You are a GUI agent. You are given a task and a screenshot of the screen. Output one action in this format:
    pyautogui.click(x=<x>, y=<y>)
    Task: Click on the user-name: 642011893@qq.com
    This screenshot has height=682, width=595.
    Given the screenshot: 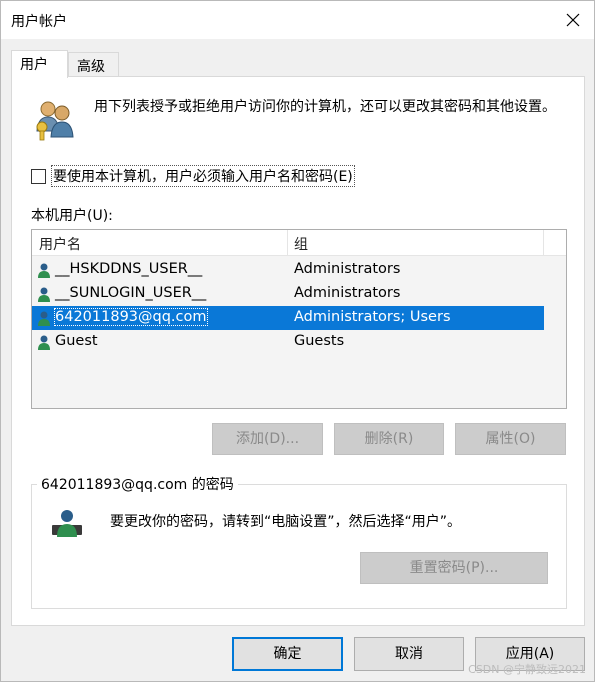 What is the action you would take?
    pyautogui.click(x=131, y=317)
    